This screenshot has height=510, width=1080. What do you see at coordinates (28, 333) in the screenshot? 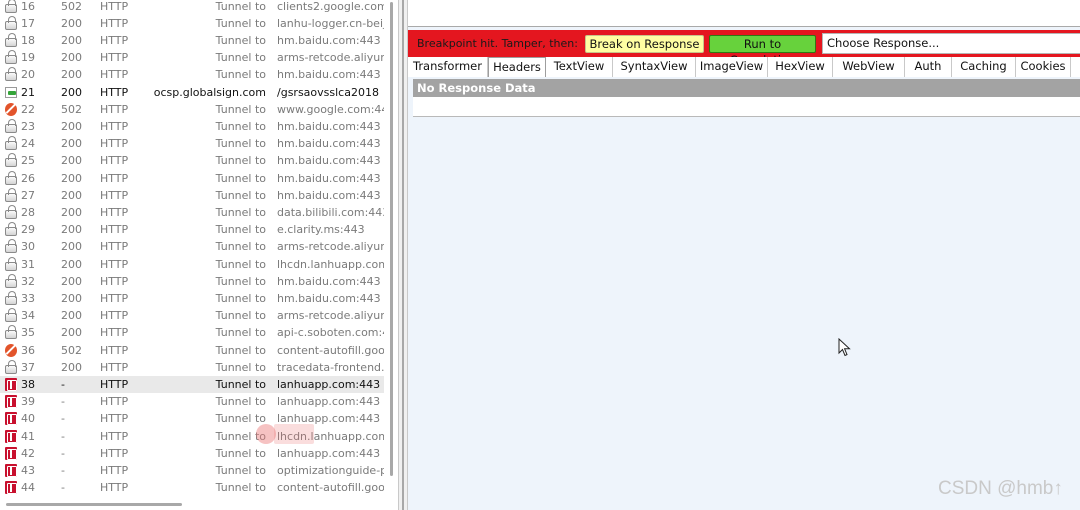
I see `session-number: 35` at bounding box center [28, 333].